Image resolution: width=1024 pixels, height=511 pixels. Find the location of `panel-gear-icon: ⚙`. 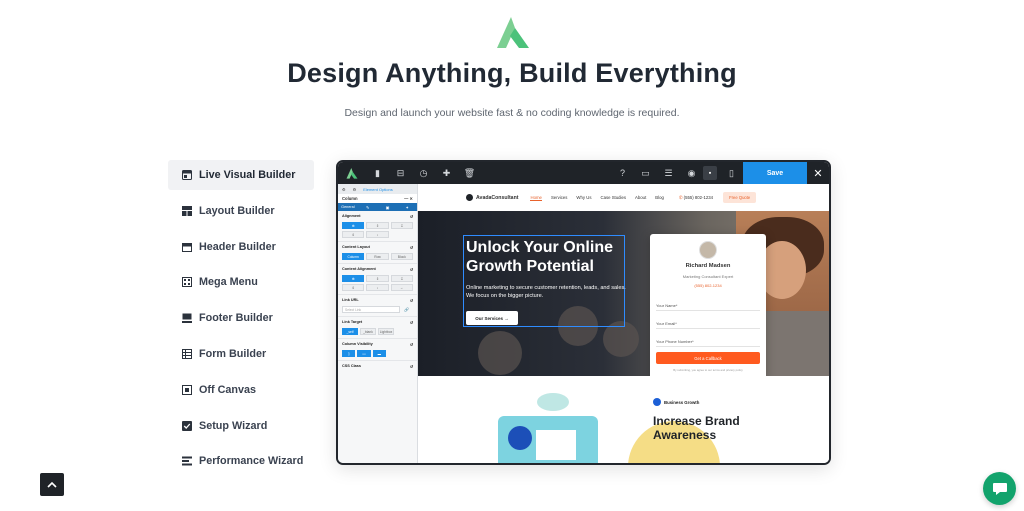

panel-gear-icon: ⚙ is located at coordinates (344, 189).